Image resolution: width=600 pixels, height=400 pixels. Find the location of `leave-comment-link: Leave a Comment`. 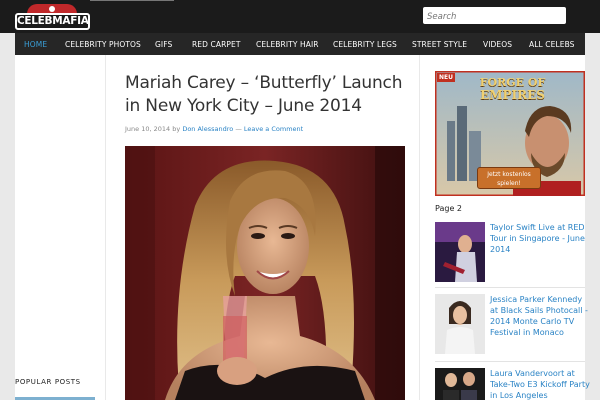

leave-comment-link: Leave a Comment is located at coordinates (273, 129).